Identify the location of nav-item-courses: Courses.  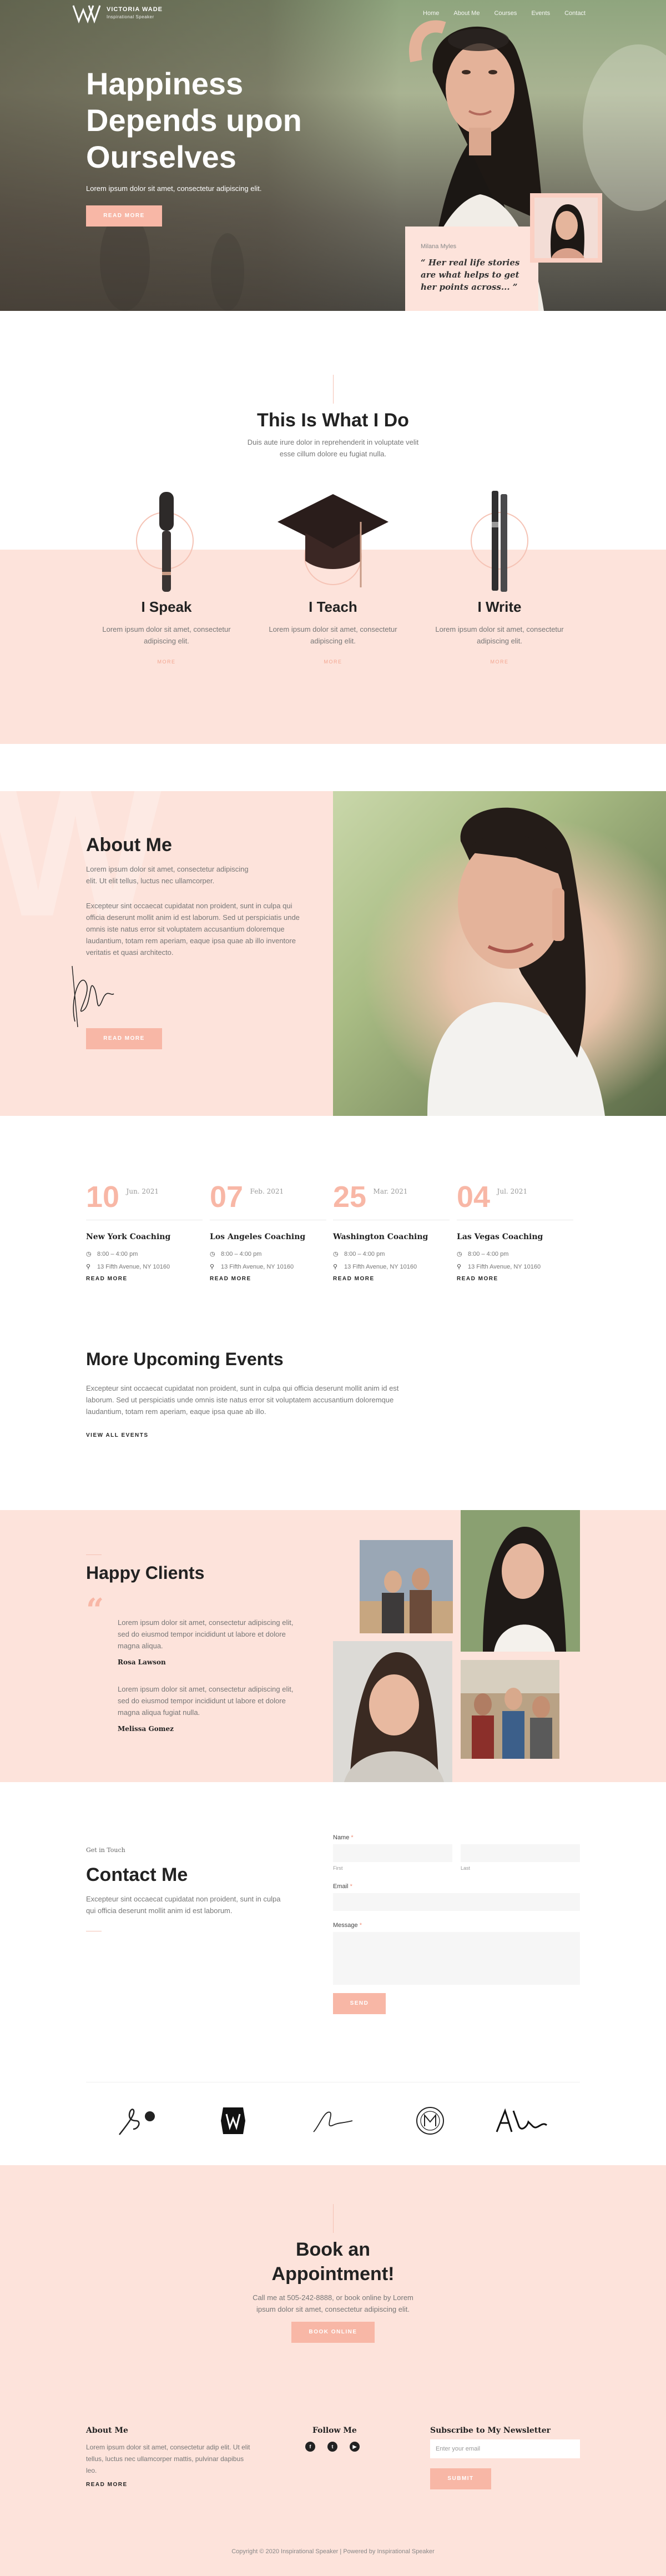
(506, 13).